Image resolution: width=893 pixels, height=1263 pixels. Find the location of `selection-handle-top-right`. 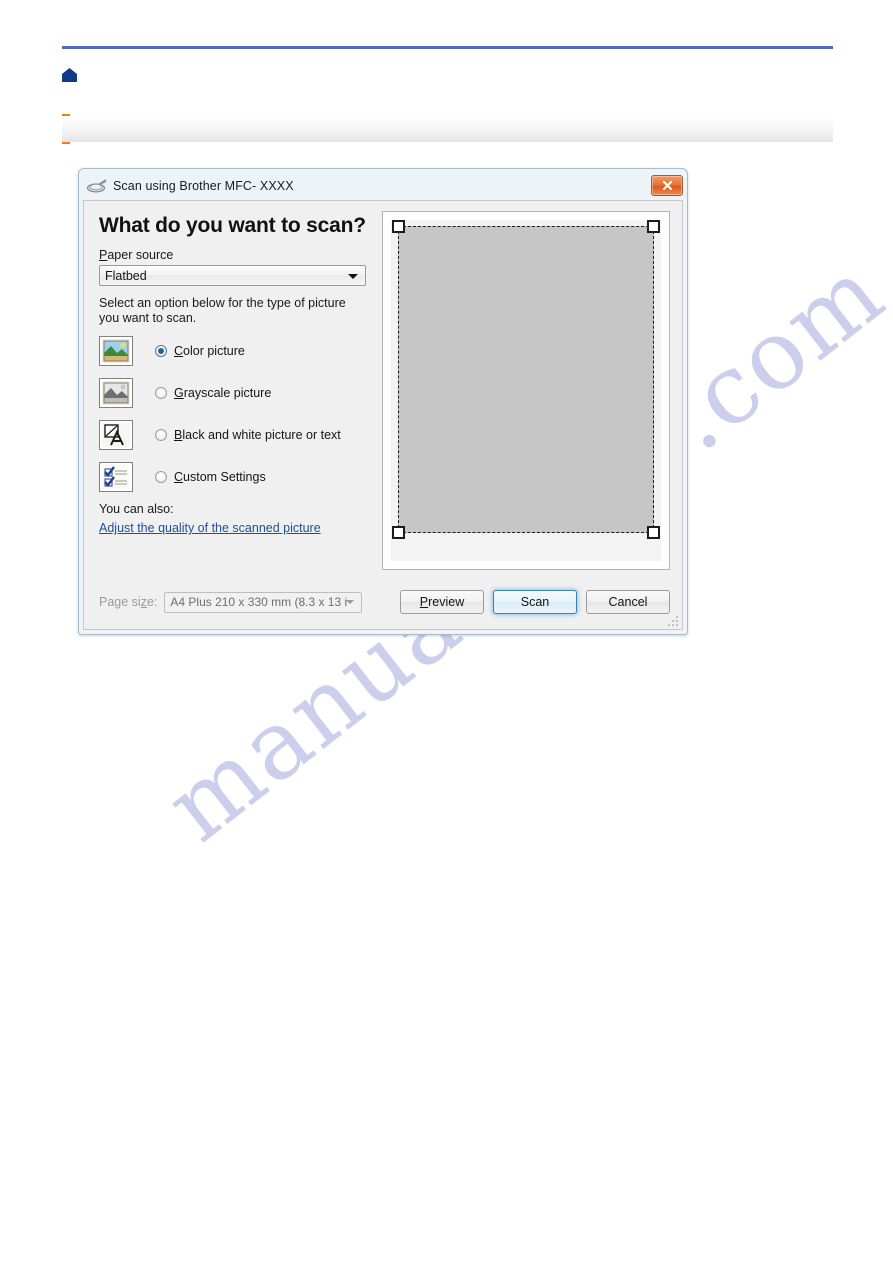

selection-handle-top-right is located at coordinates (653, 226).